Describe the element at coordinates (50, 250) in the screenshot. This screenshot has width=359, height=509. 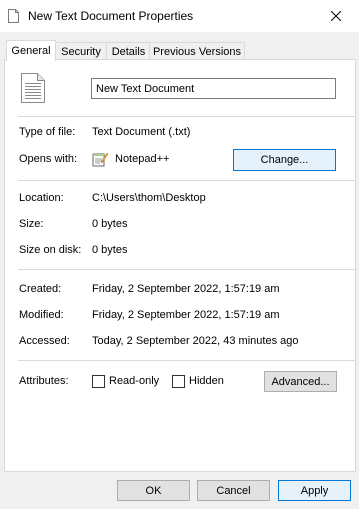
I see `size-on-disk-label: Size on disk:` at that location.